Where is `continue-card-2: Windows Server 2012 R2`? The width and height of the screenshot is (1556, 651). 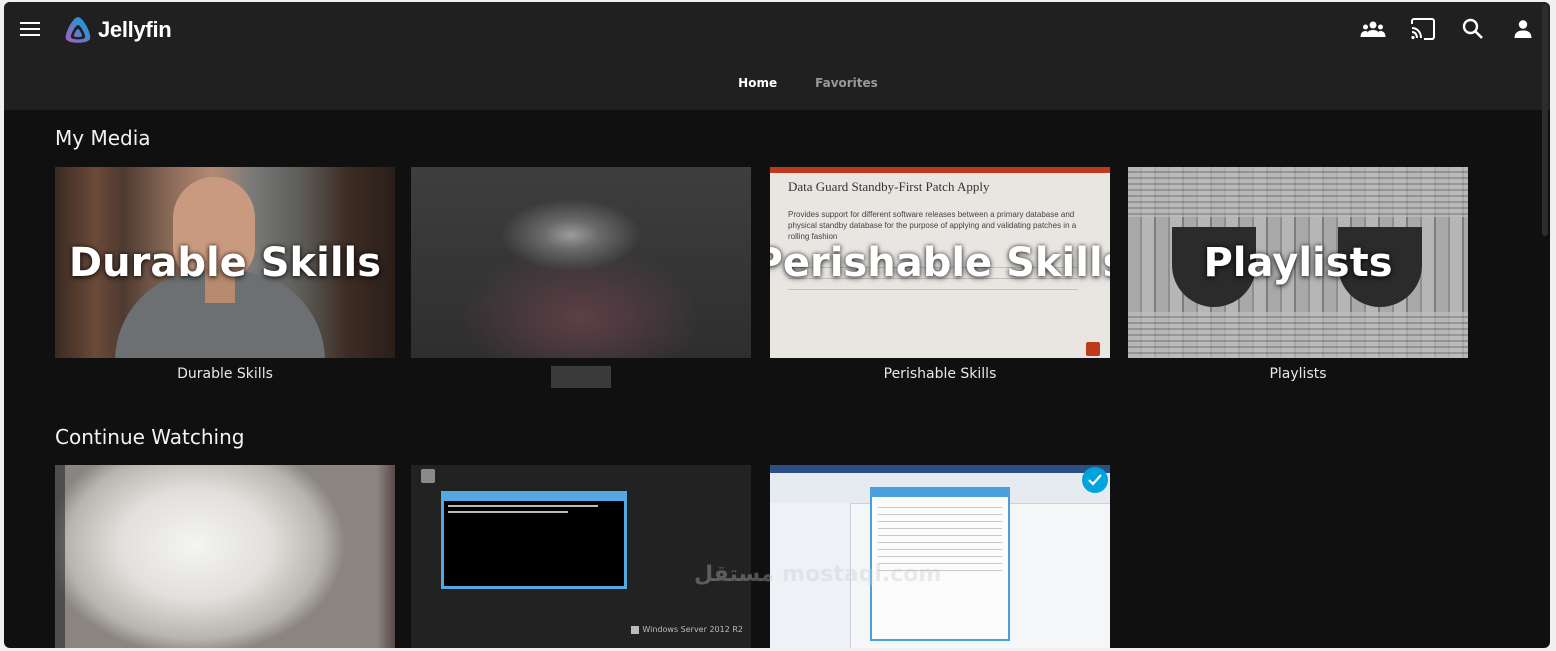 continue-card-2: Windows Server 2012 R2 is located at coordinates (581, 556).